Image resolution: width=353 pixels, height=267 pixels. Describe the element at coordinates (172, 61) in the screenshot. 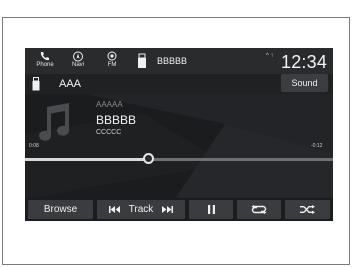

I see `source-title: BBBBB` at that location.